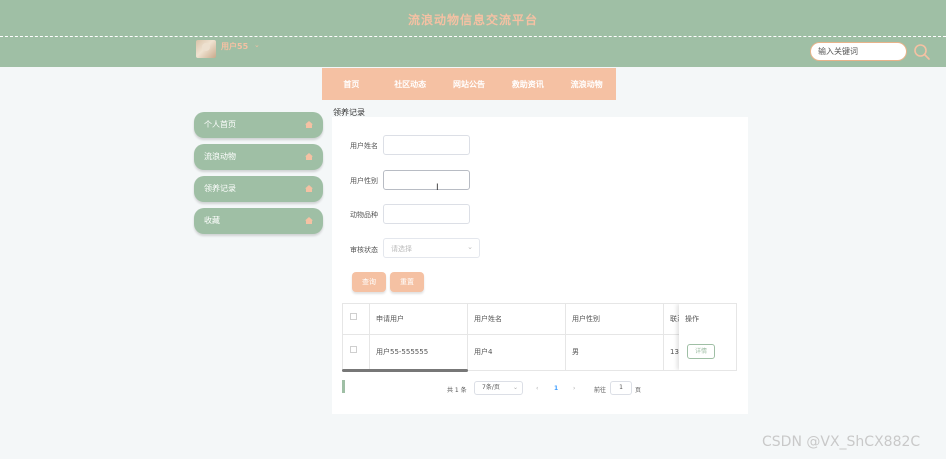 The height and width of the screenshot is (459, 946). What do you see at coordinates (407, 282) in the screenshot?
I see `reset-button: 重置` at bounding box center [407, 282].